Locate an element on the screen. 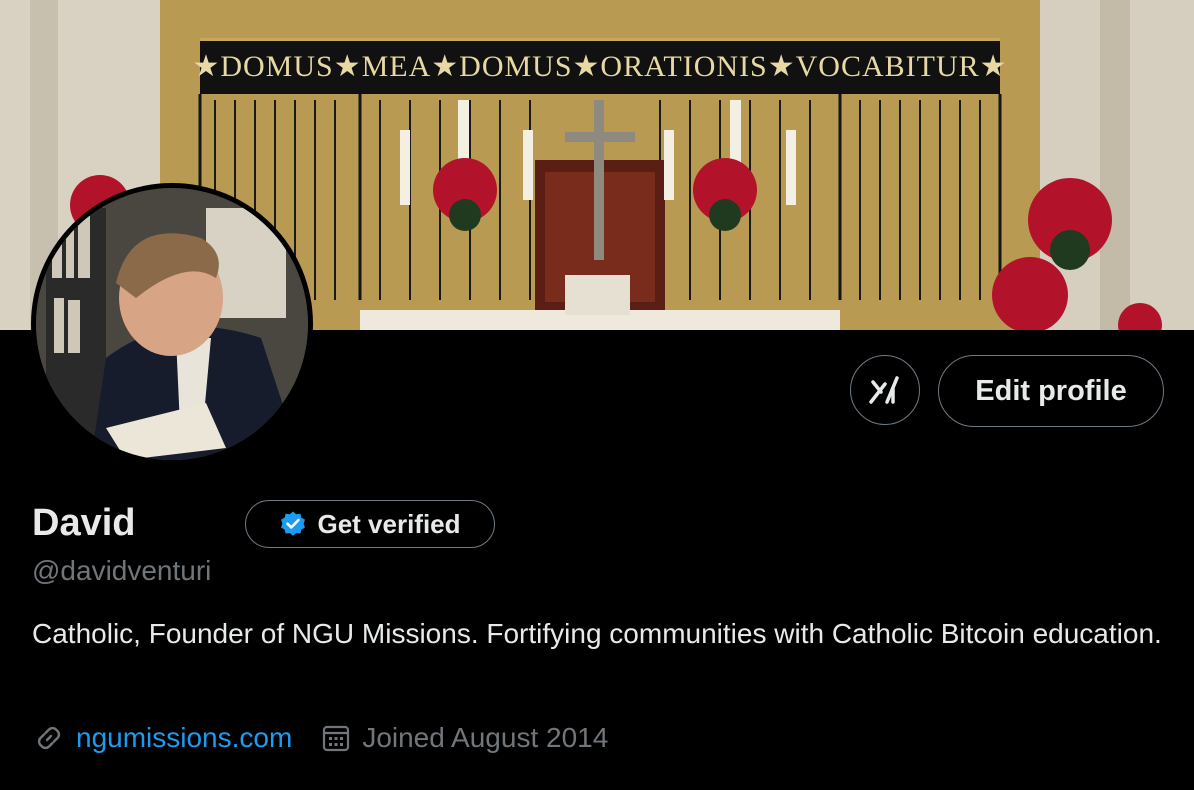  get-verified-label: Get verified is located at coordinates (389, 523).